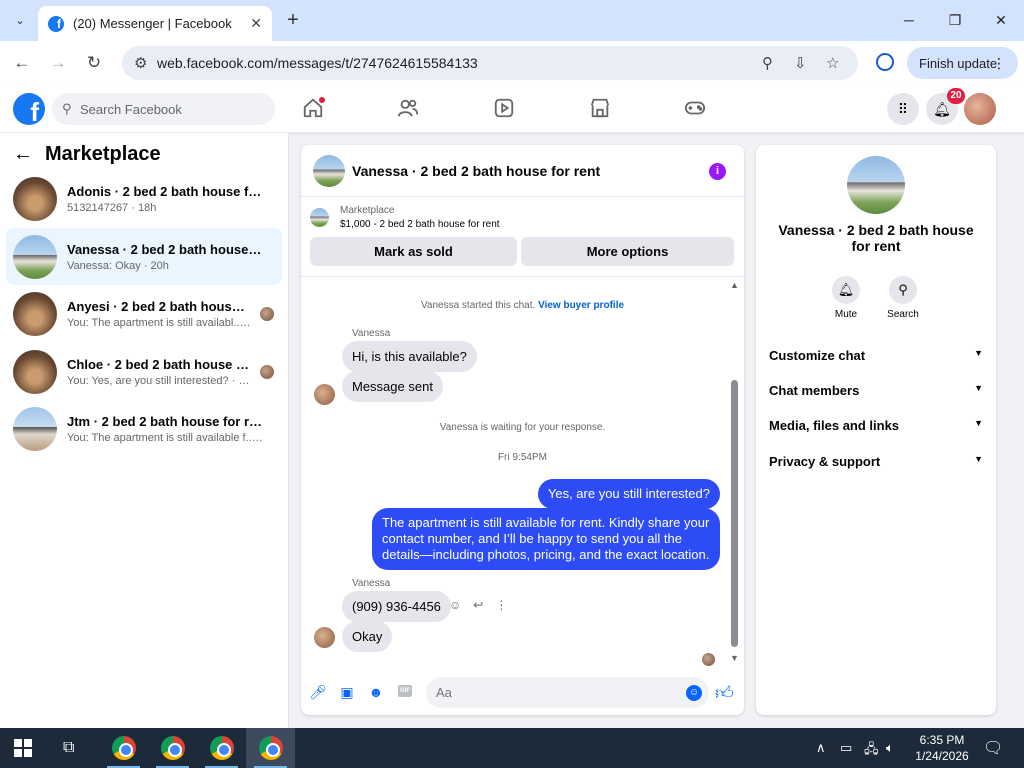 The height and width of the screenshot is (768, 1024). Describe the element at coordinates (293, 20) in the screenshot. I see `new-tab-button: +` at that location.